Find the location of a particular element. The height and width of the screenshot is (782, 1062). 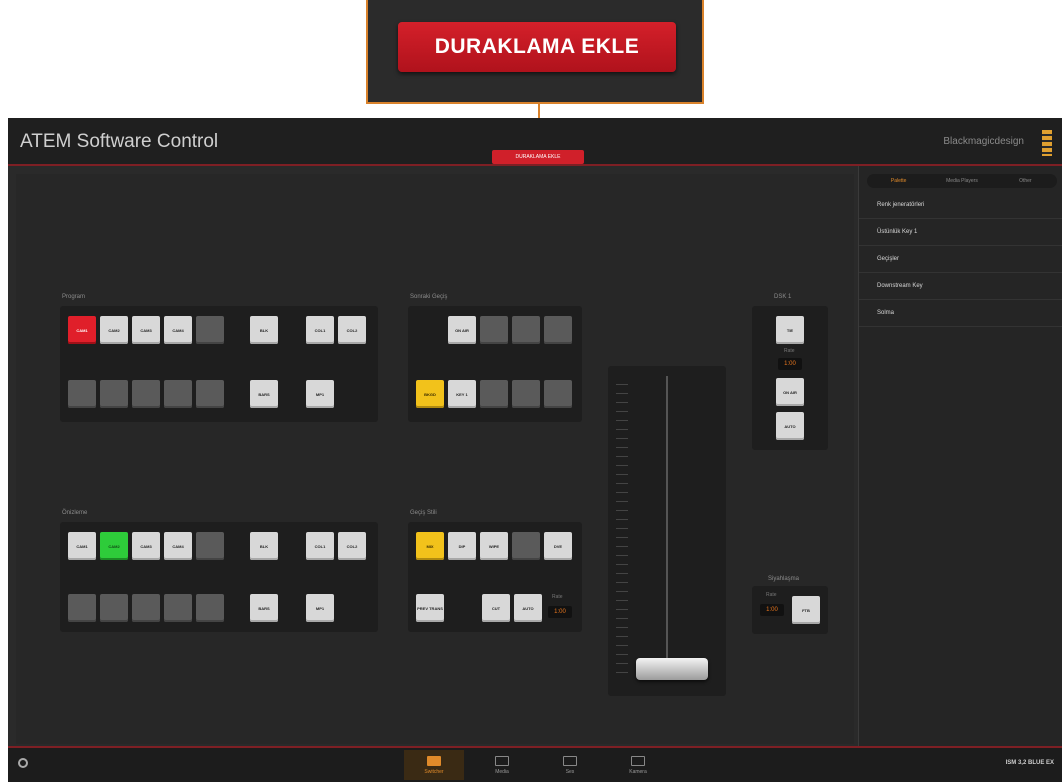

preview-button-color2: COL2 is located at coordinates (352, 546).